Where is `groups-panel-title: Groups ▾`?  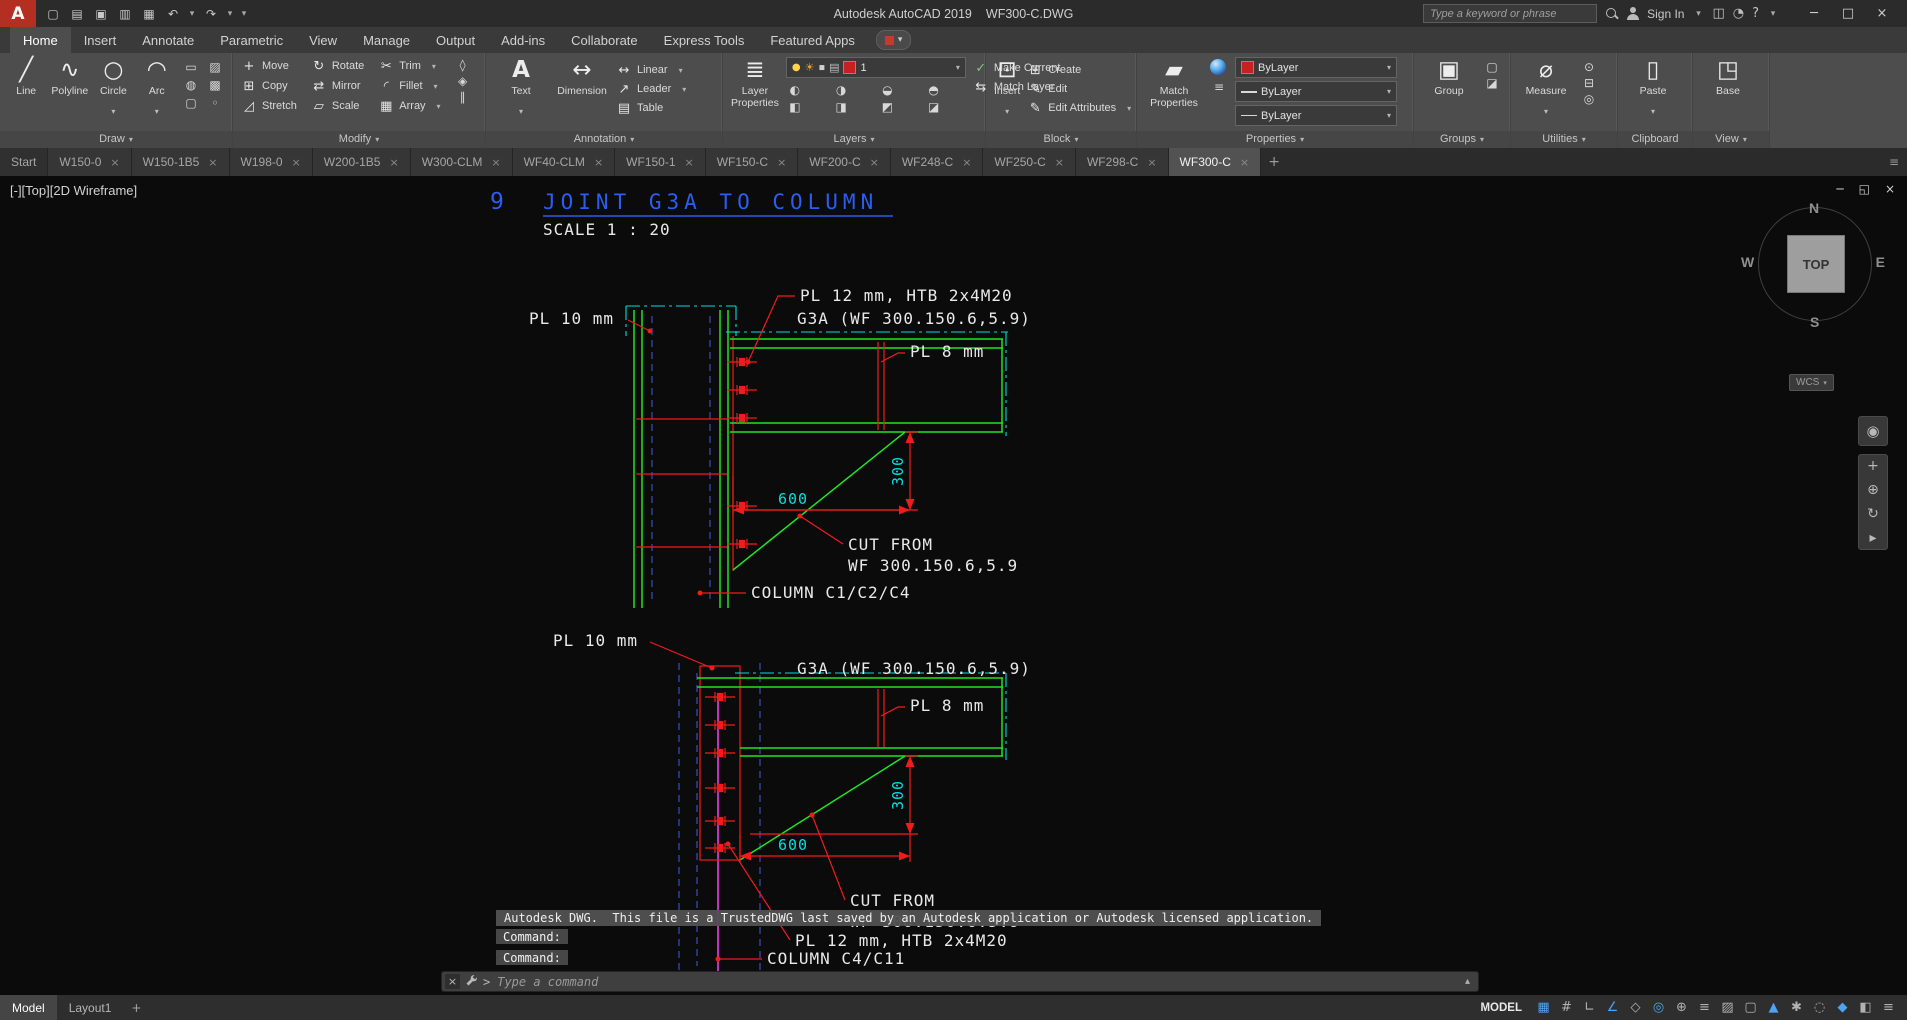 groups-panel-title: Groups ▾ is located at coordinates (1462, 139).